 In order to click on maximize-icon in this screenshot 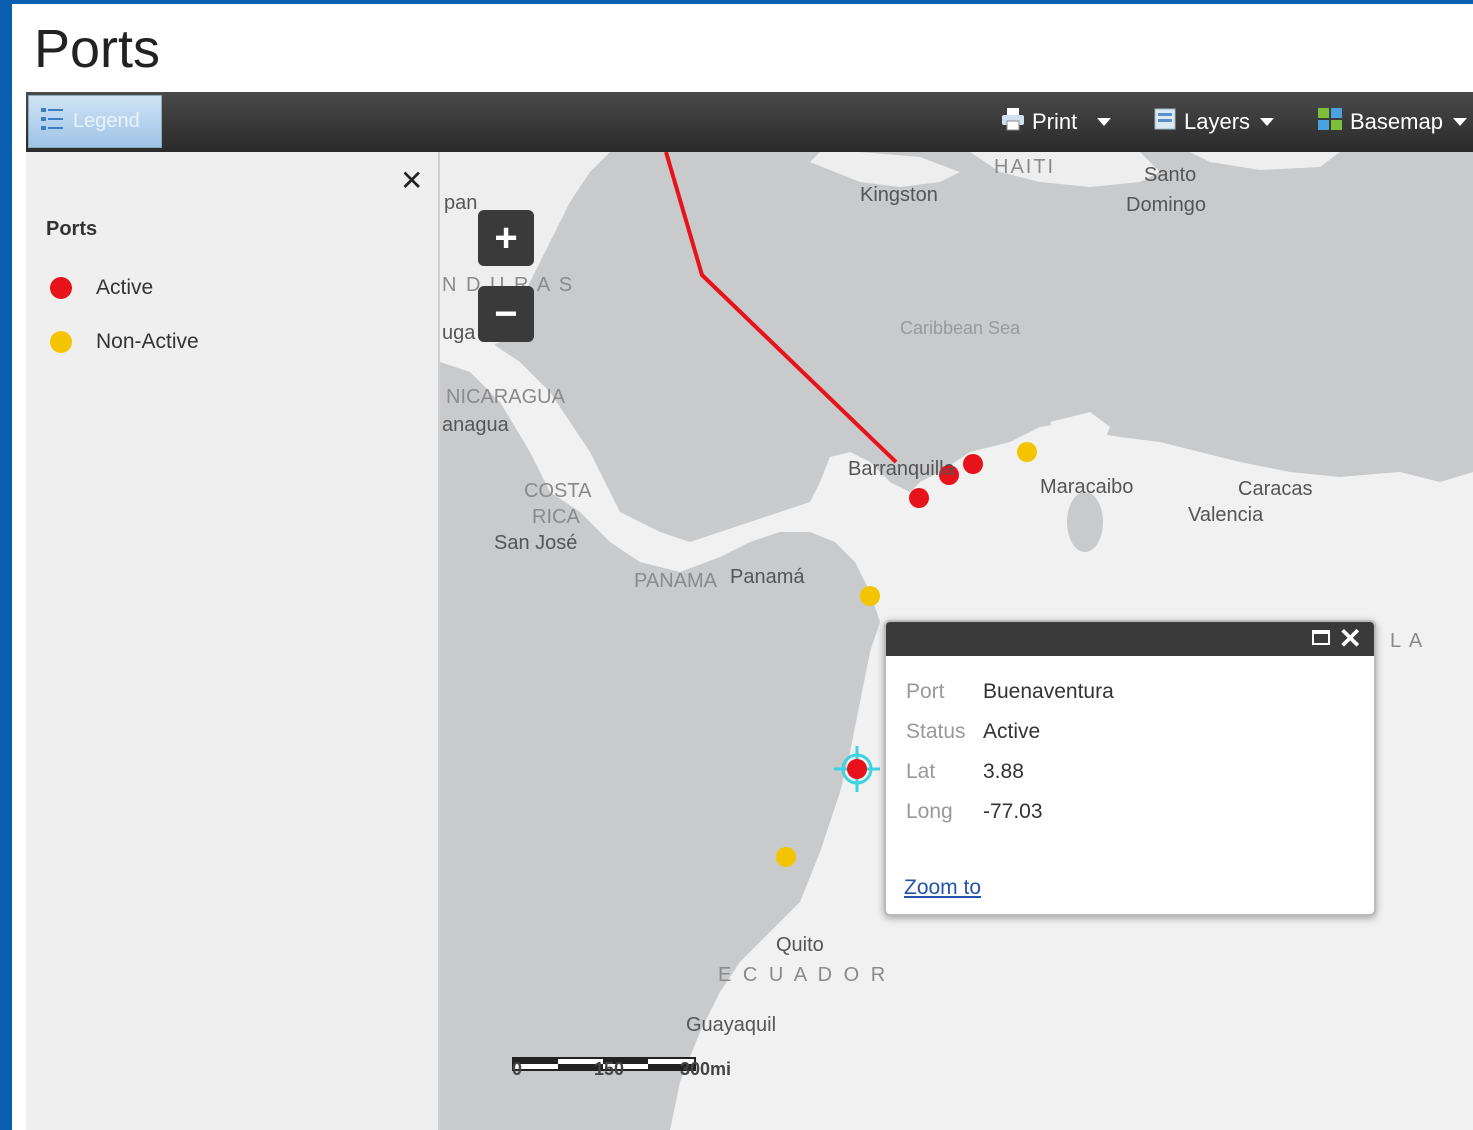, I will do `click(1321, 637)`.